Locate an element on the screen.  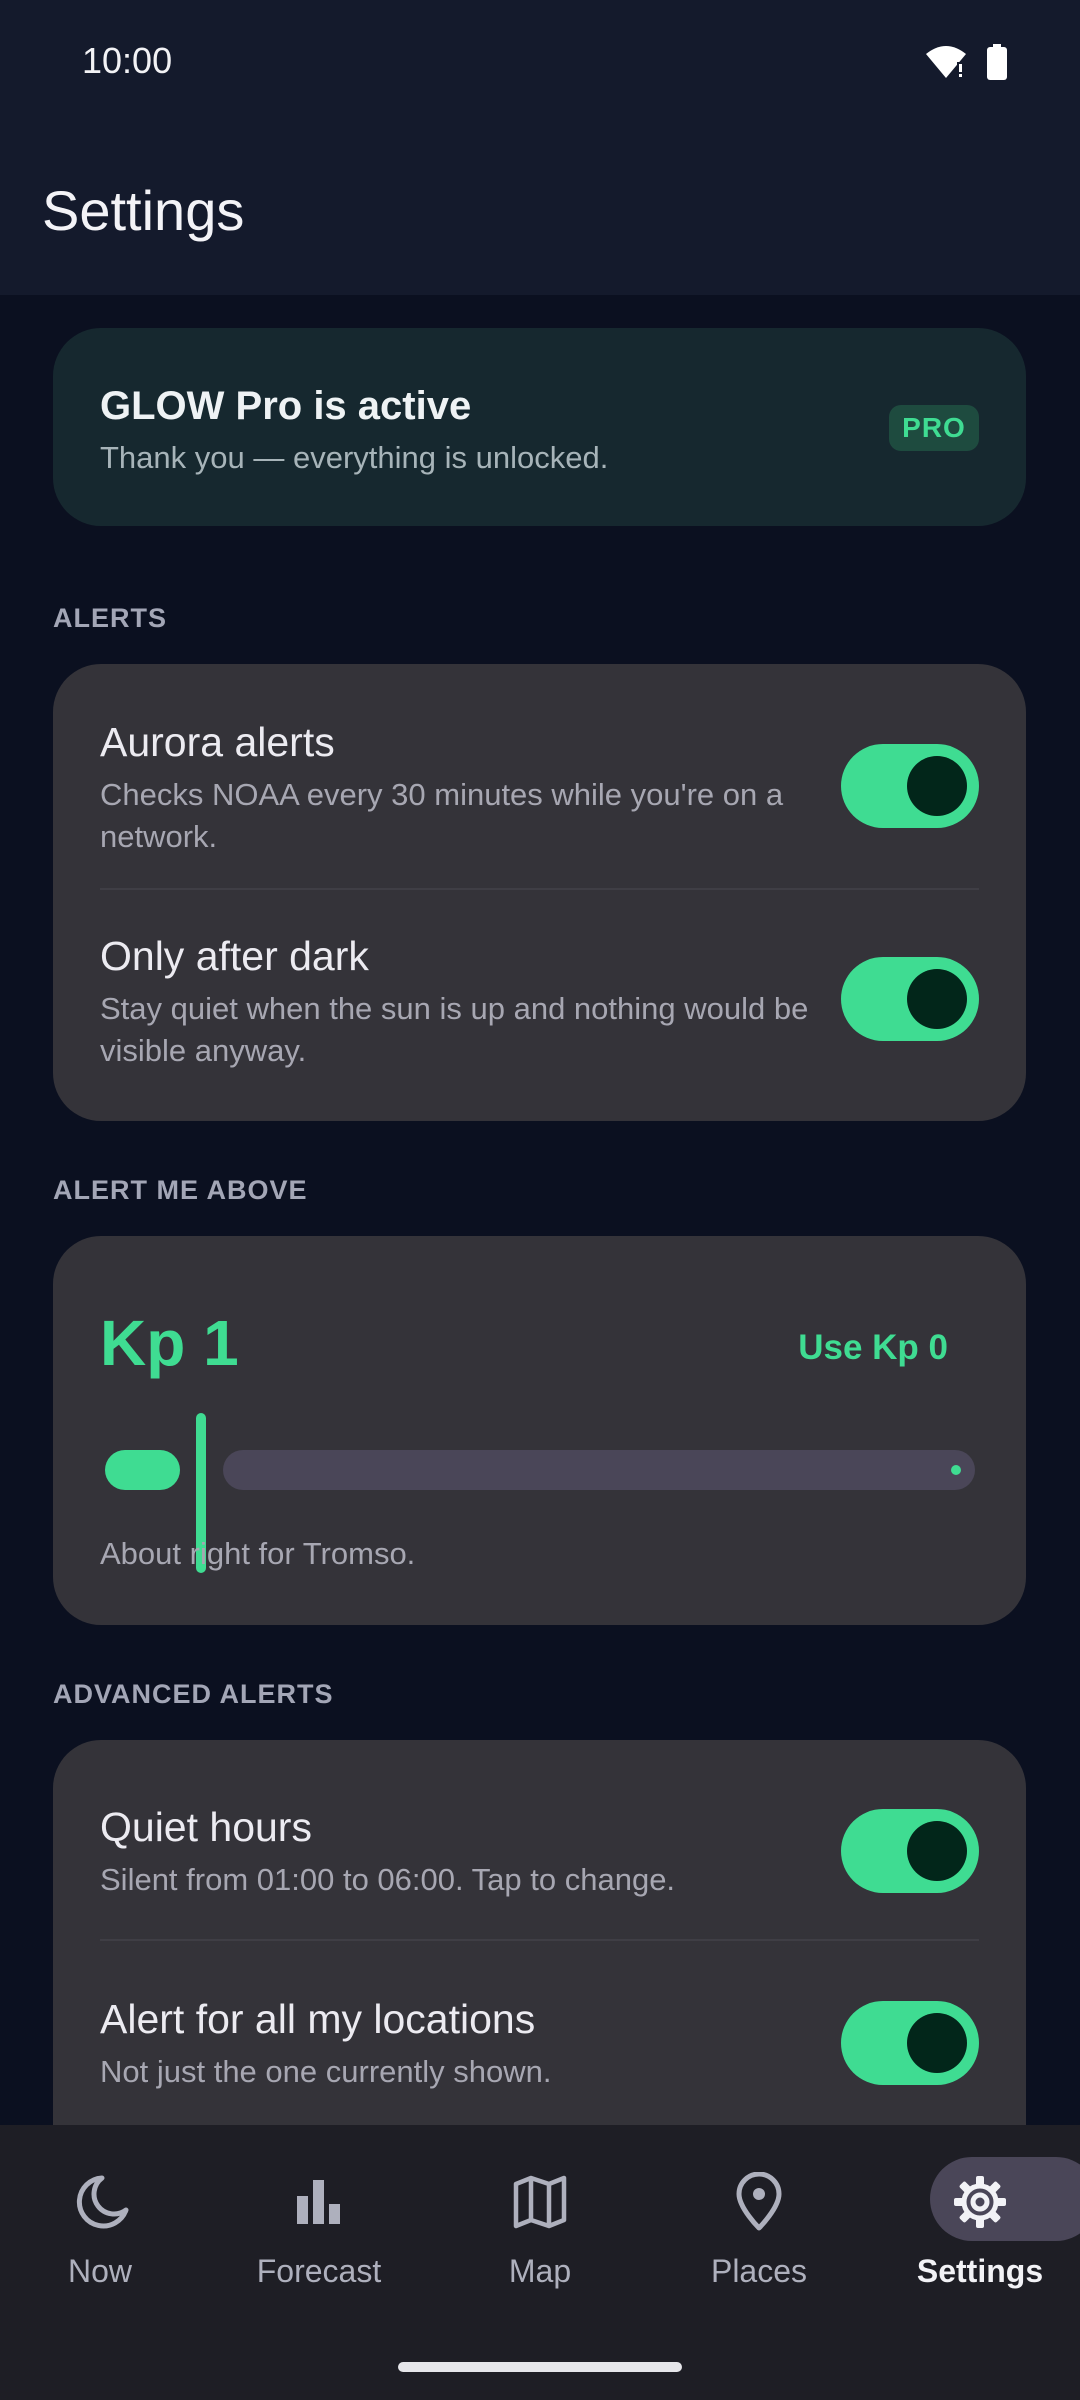
nav-item-now: Now is located at coordinates (100, 2223).